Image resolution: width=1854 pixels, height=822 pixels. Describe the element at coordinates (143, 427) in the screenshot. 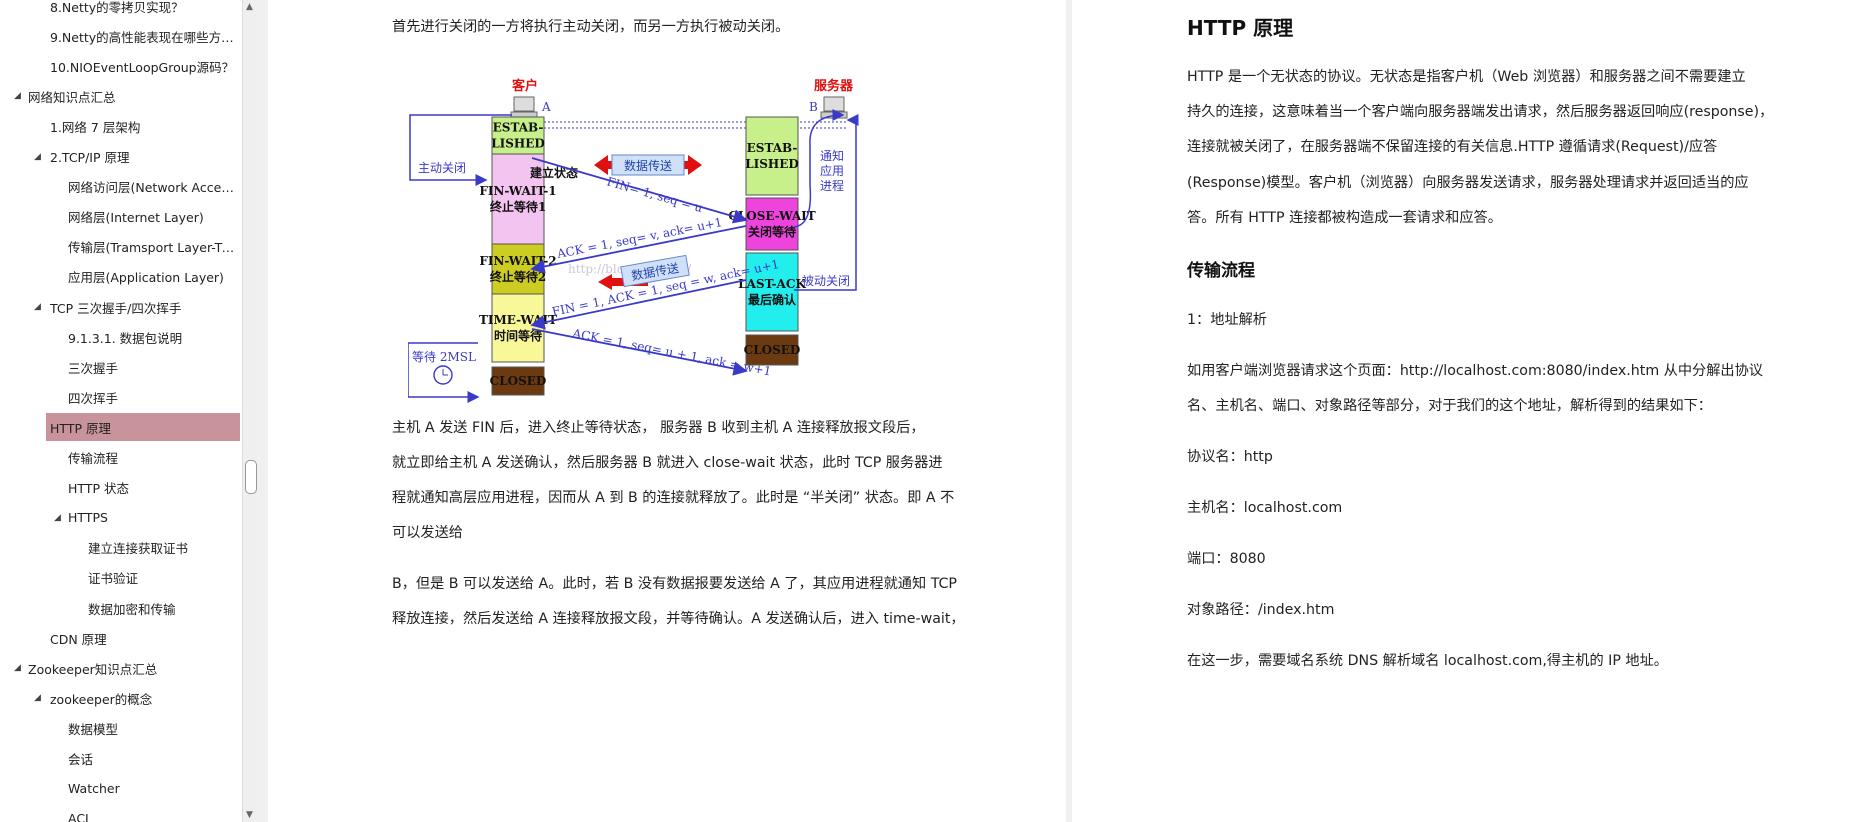

I see `toc-item: ◢HTTP 原理` at that location.